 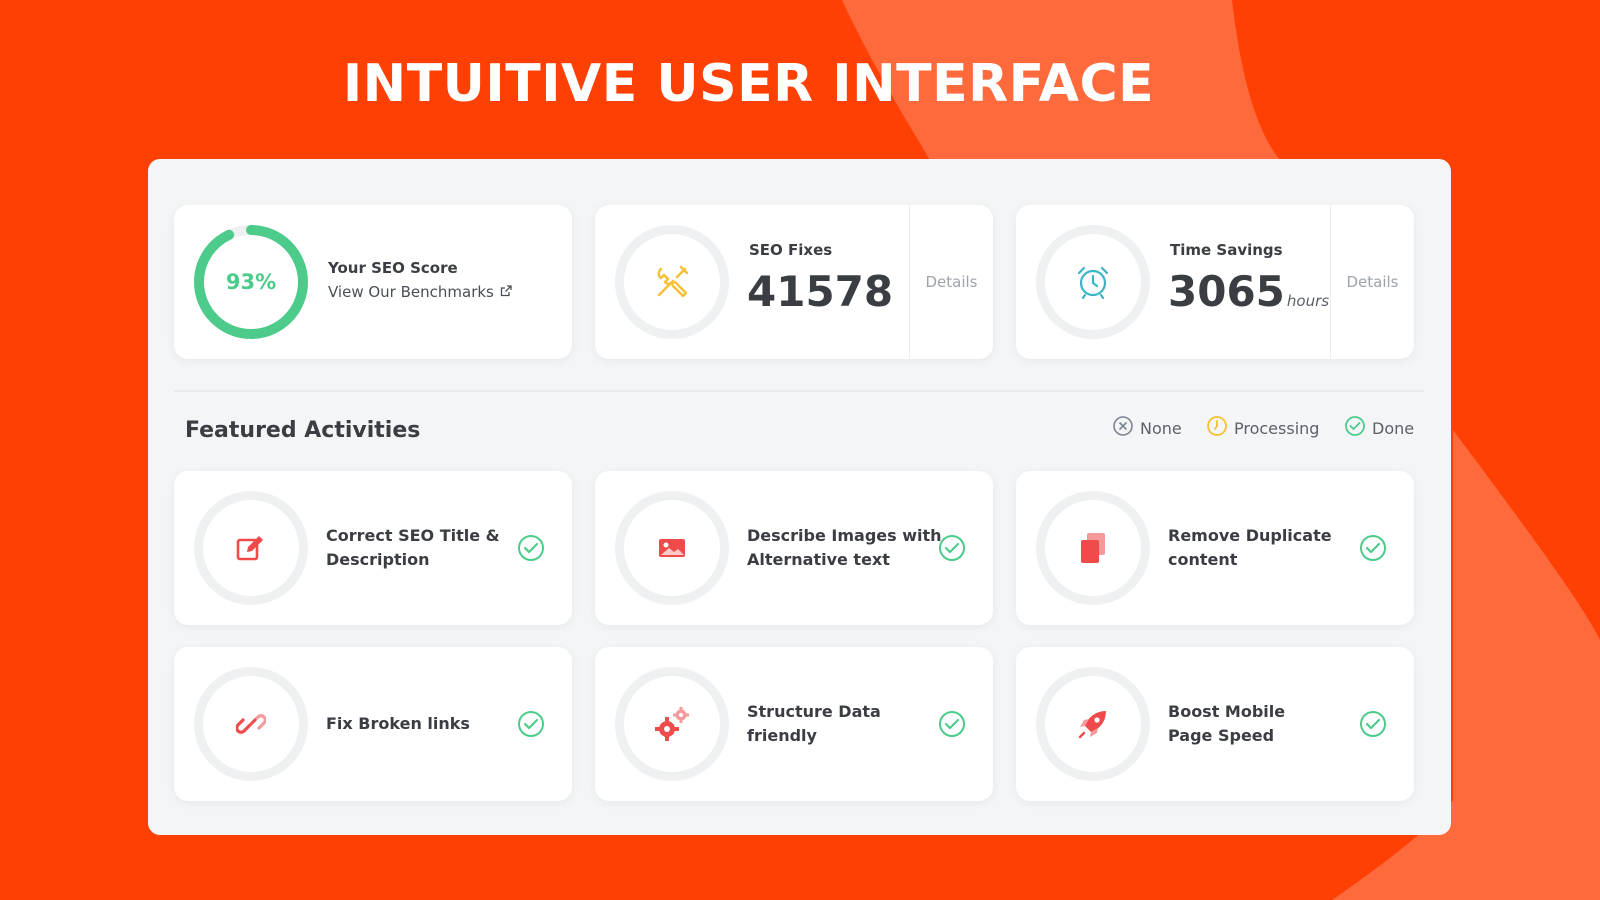 What do you see at coordinates (1250, 547) in the screenshot?
I see `activity-label: Remove Duplicate content` at bounding box center [1250, 547].